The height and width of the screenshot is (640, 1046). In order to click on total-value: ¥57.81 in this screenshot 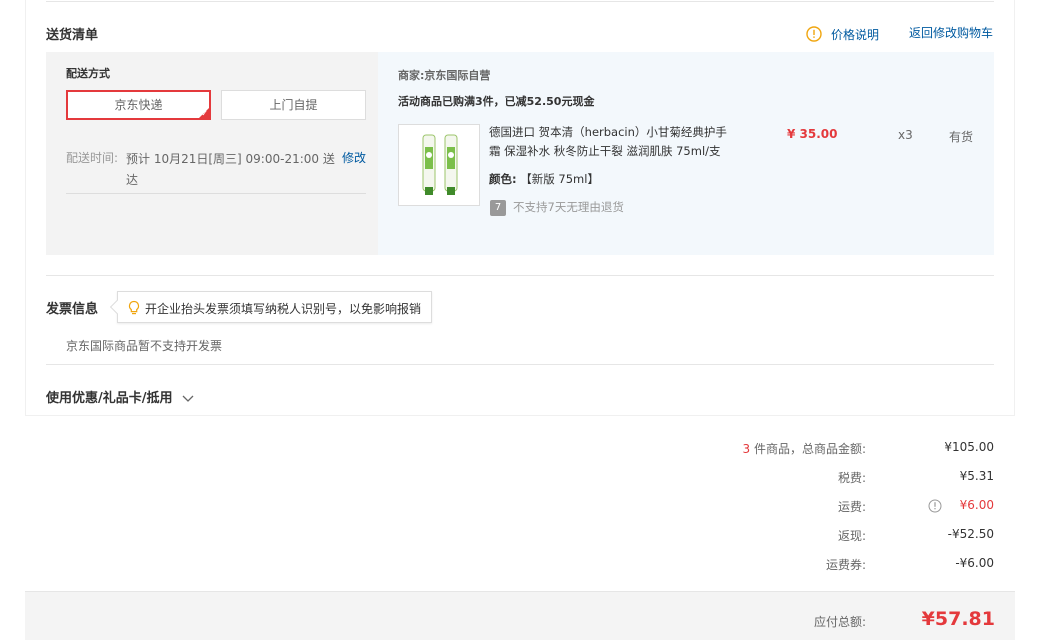, I will do `click(958, 619)`.